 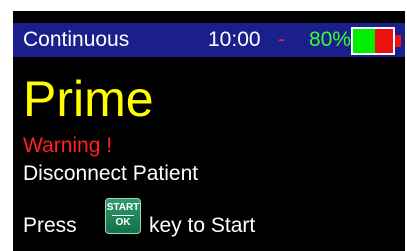 What do you see at coordinates (76, 39) in the screenshot?
I see `mode-label: Continuous` at bounding box center [76, 39].